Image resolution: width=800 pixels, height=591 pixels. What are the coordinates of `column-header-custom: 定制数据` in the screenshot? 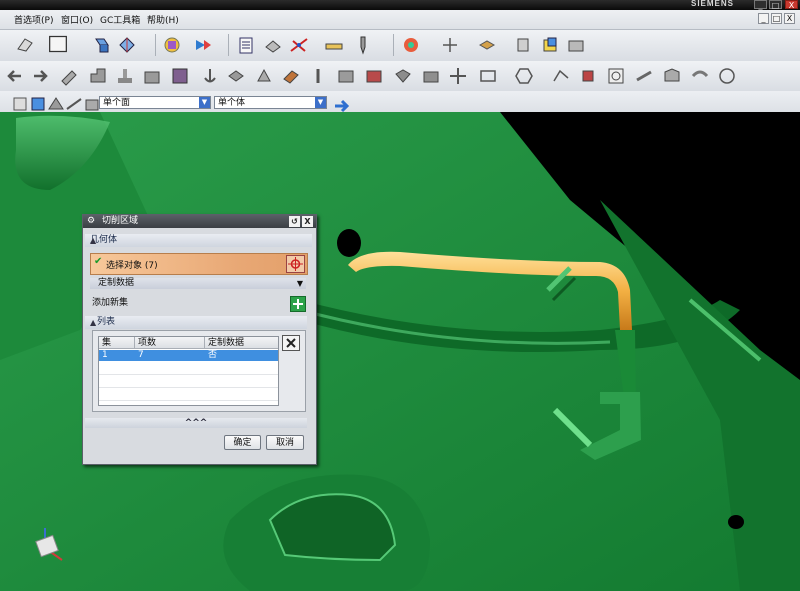 It's located at (241, 343).